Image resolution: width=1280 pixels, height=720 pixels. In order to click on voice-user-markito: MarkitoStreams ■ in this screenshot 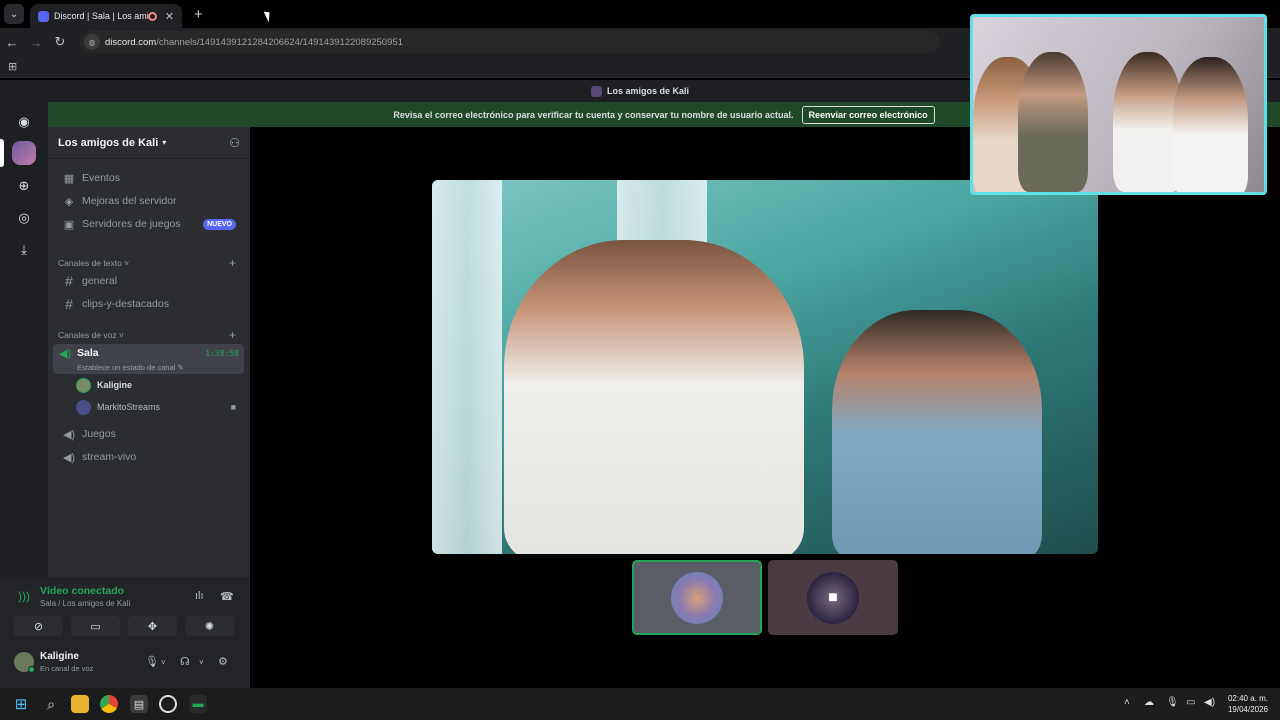, I will do `click(159, 407)`.